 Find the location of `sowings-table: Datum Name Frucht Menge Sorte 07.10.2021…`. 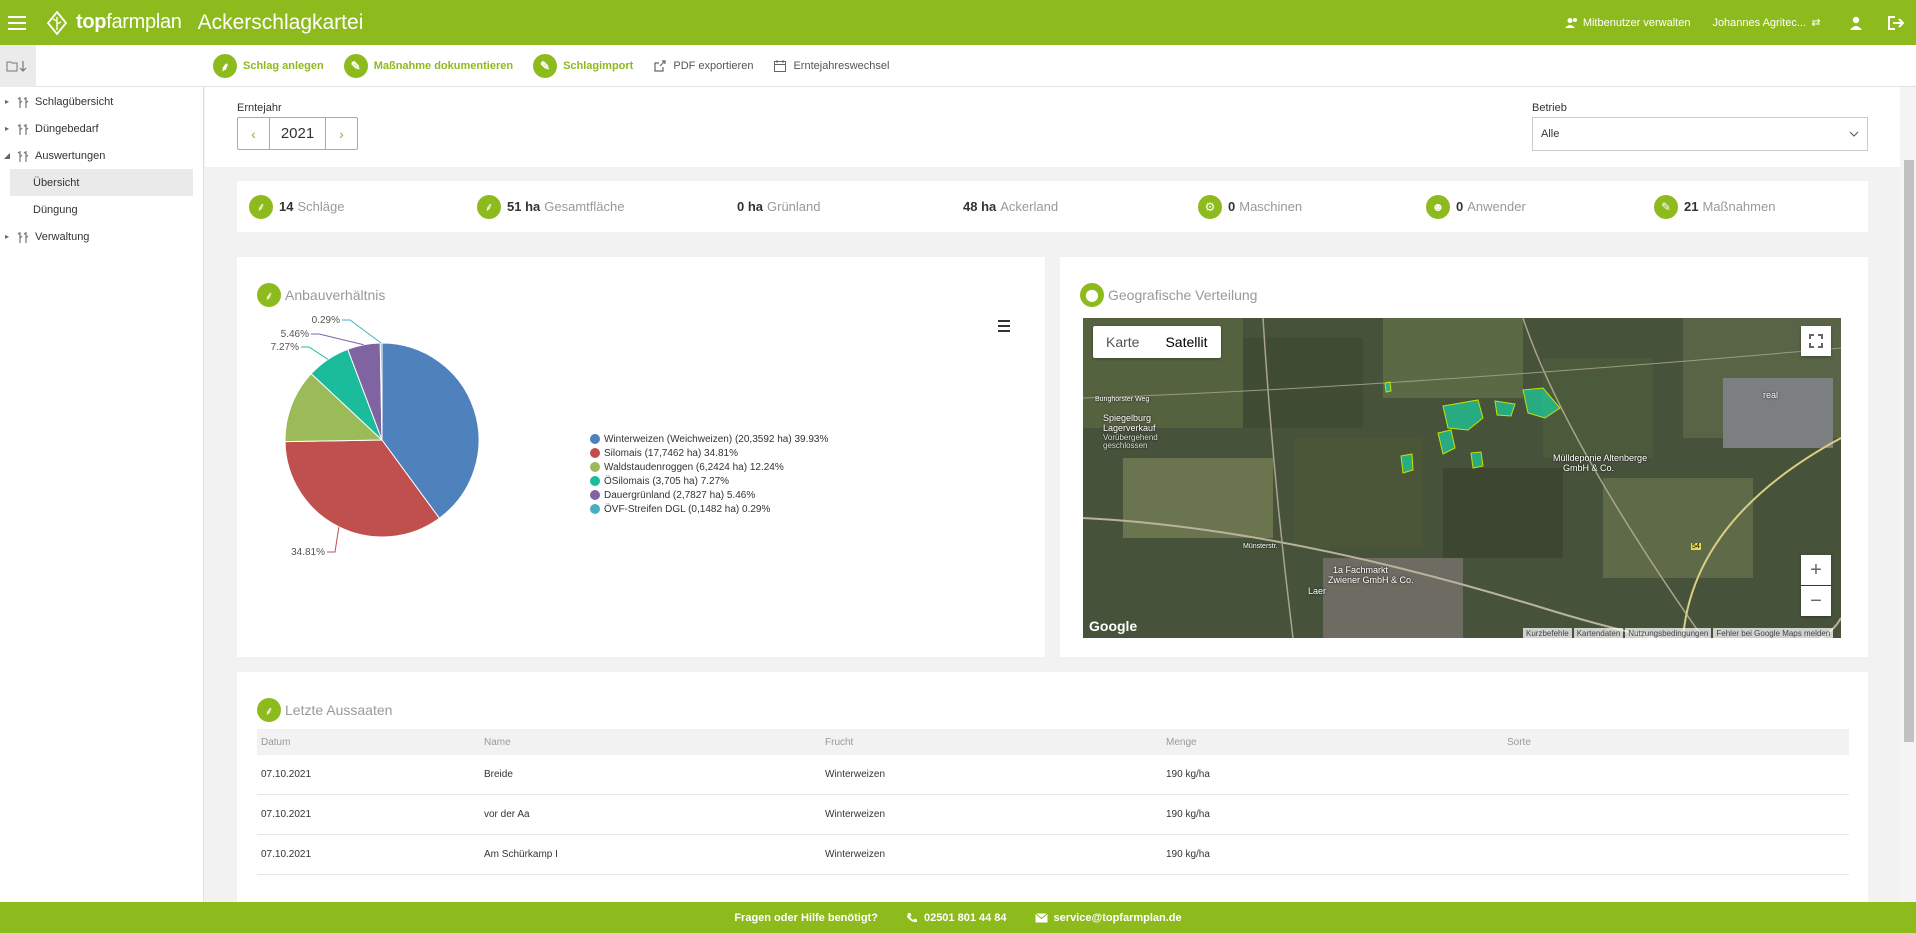

sowings-table: Datum Name Frucht Menge Sorte 07.10.2021… is located at coordinates (1053, 802).